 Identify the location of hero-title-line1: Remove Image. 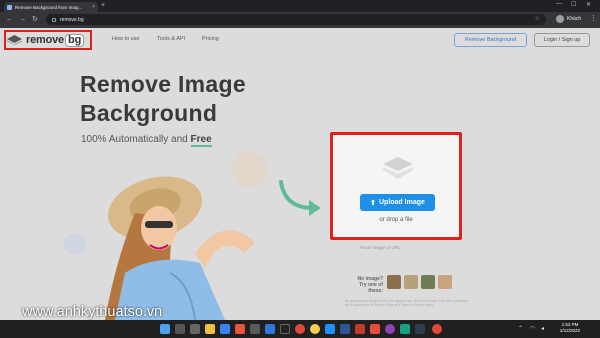
(163, 84).